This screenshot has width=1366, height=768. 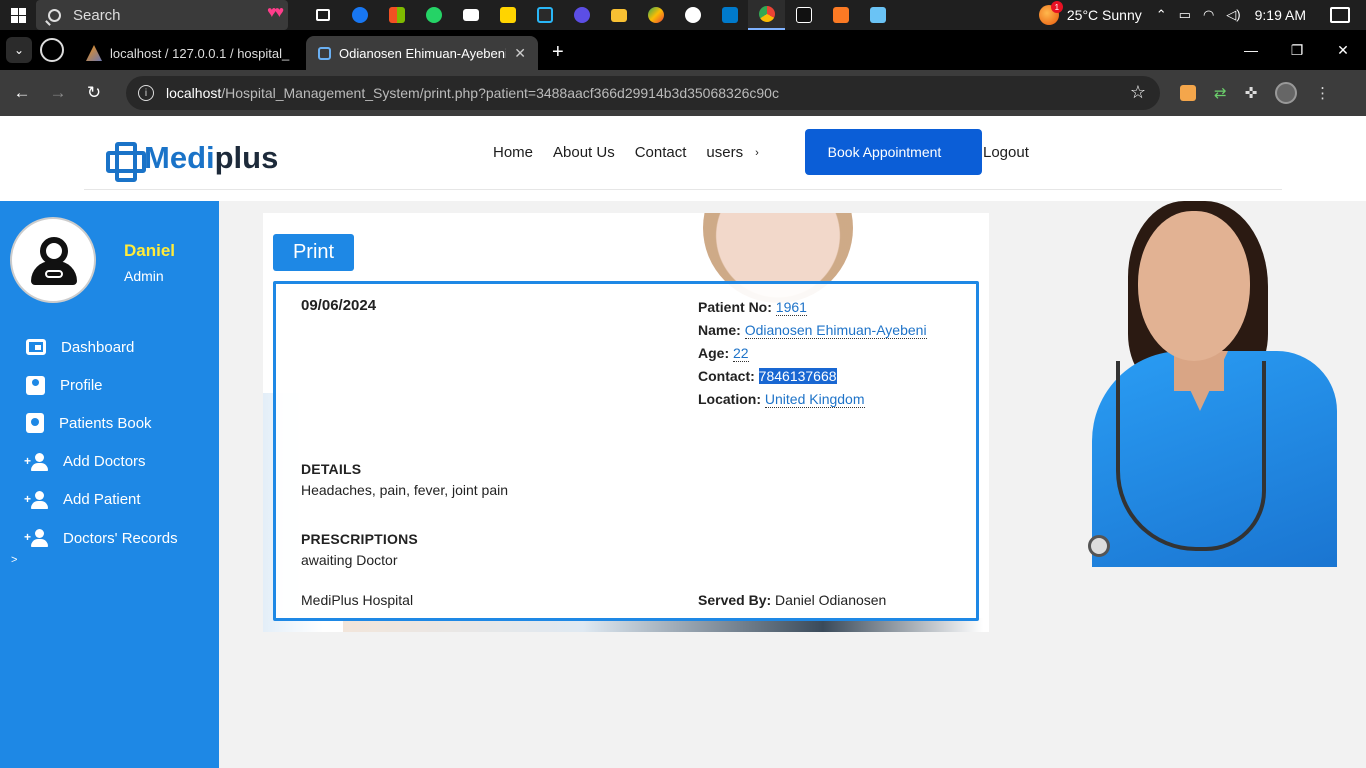 I want to click on patient-name-value: Odianosen Ehimuan-Ayebeni, so click(x=835, y=330).